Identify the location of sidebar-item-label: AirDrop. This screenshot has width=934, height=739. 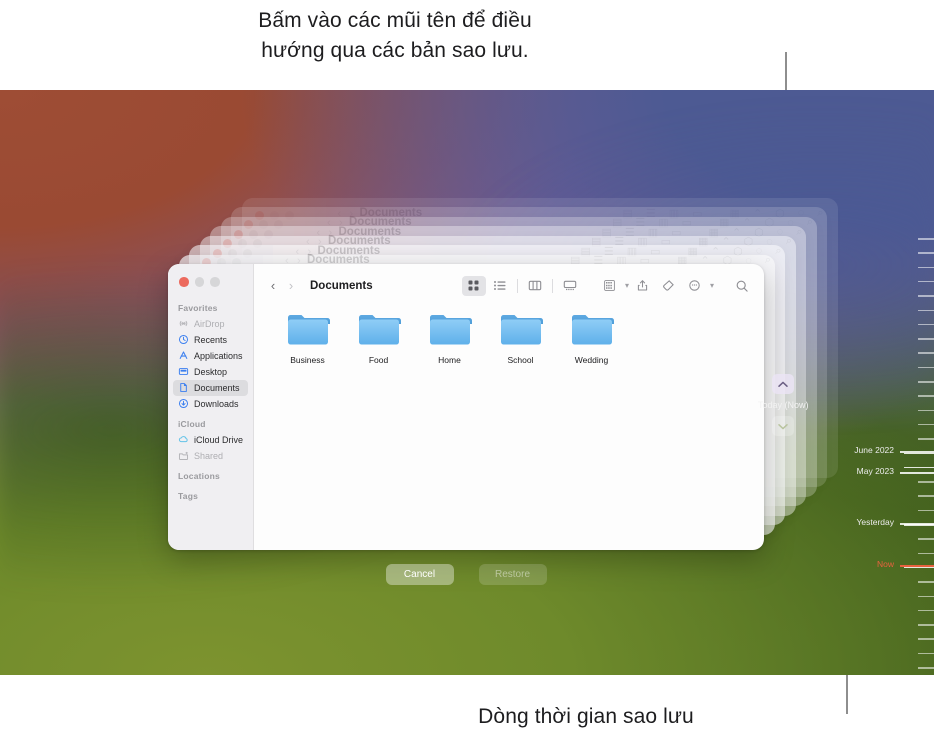
(209, 323).